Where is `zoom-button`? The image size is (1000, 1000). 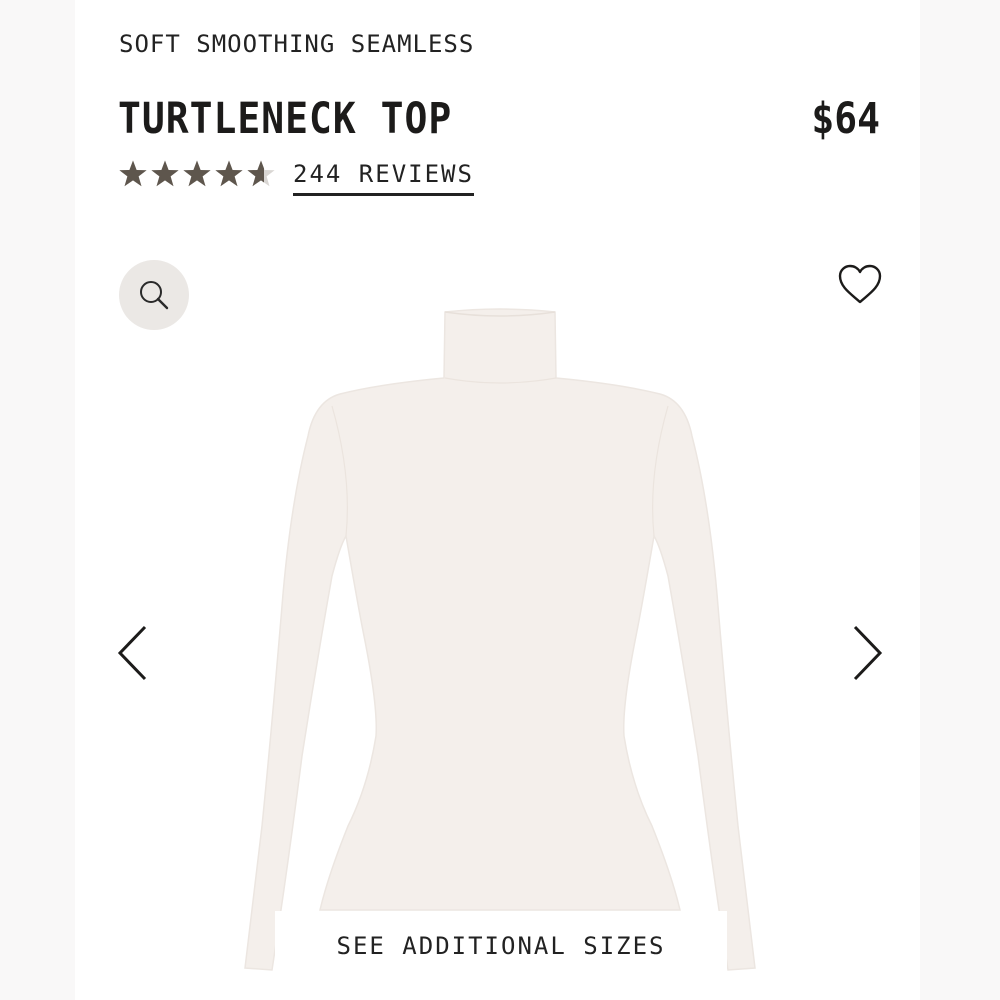
zoom-button is located at coordinates (154, 295).